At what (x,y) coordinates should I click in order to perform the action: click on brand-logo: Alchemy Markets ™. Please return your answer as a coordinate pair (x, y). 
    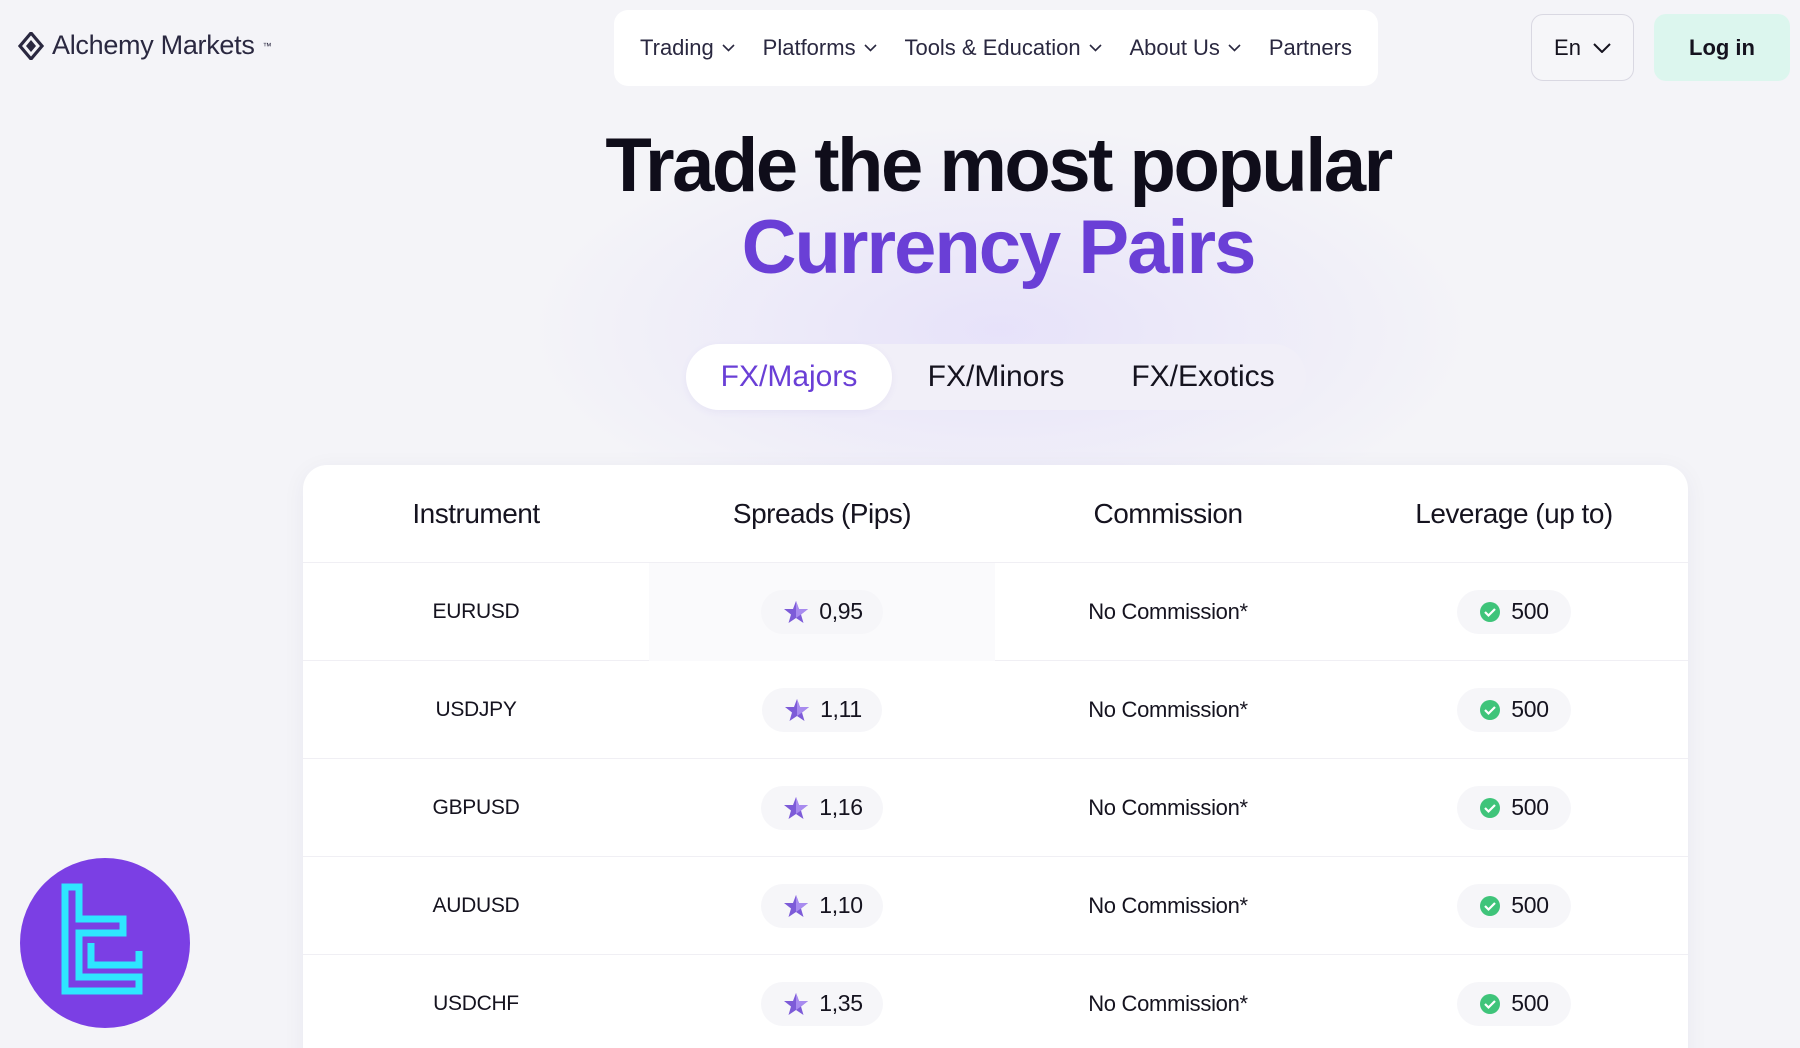
    Looking at the image, I should click on (145, 45).